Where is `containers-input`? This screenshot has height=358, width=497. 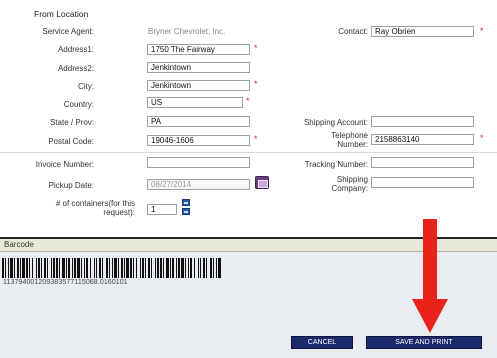 containers-input is located at coordinates (162, 209).